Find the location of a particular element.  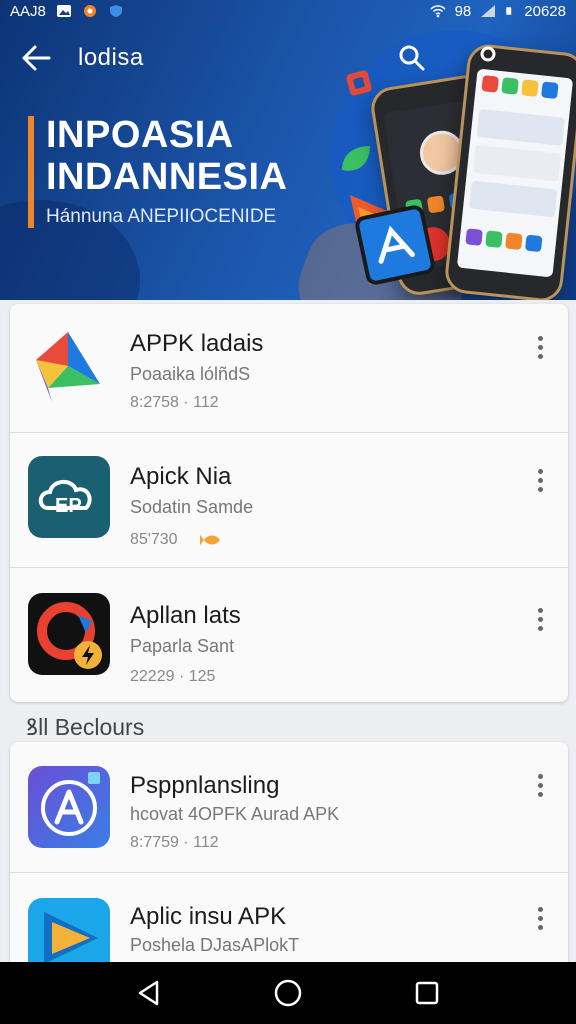

app-name: Psppnlansling is located at coordinates (205, 785).